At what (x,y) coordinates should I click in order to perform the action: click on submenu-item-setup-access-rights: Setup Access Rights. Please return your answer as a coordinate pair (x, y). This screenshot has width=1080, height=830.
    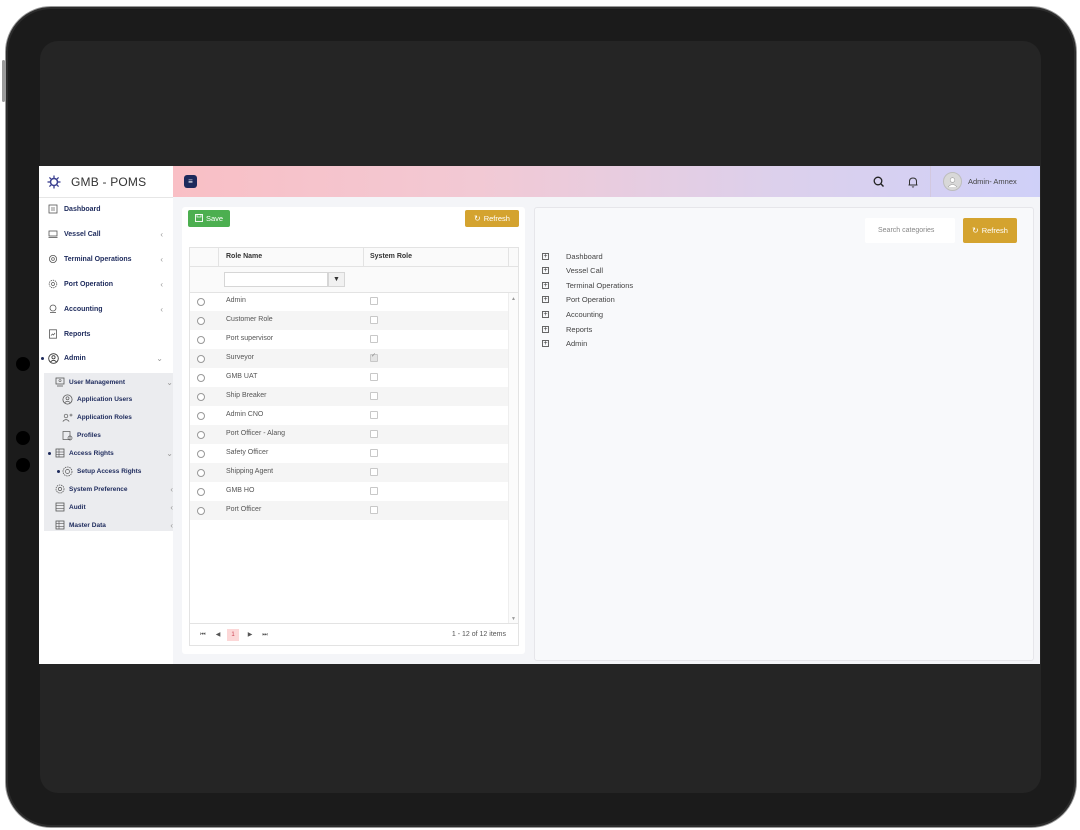
    Looking at the image, I should click on (117, 471).